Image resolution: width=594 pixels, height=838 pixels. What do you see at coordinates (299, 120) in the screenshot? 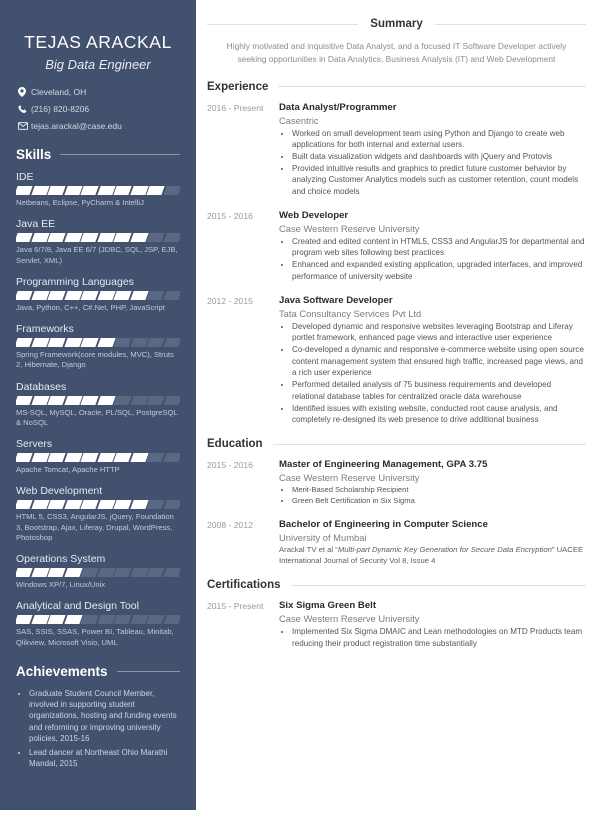
I see `entry-organization: Casentric` at bounding box center [299, 120].